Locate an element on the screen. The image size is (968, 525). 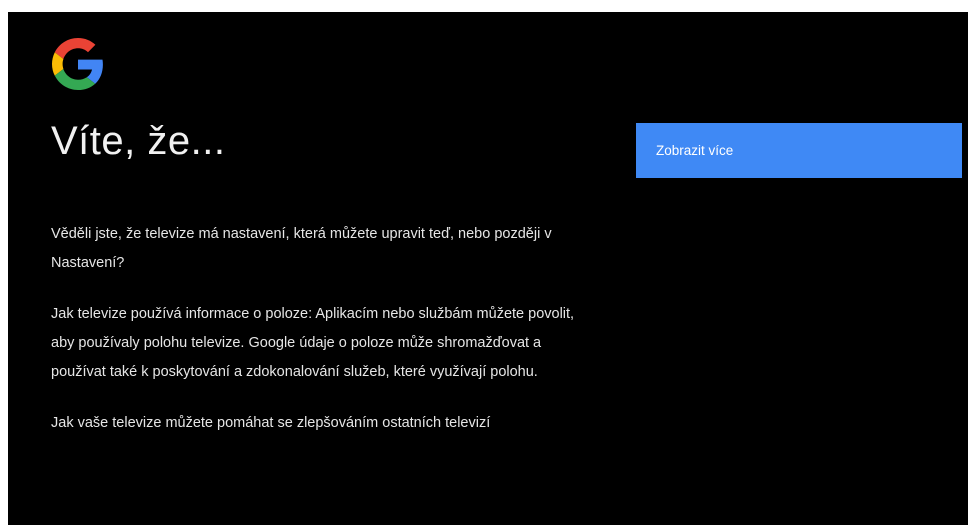
show-more-button: Zobrazit více is located at coordinates (799, 150).